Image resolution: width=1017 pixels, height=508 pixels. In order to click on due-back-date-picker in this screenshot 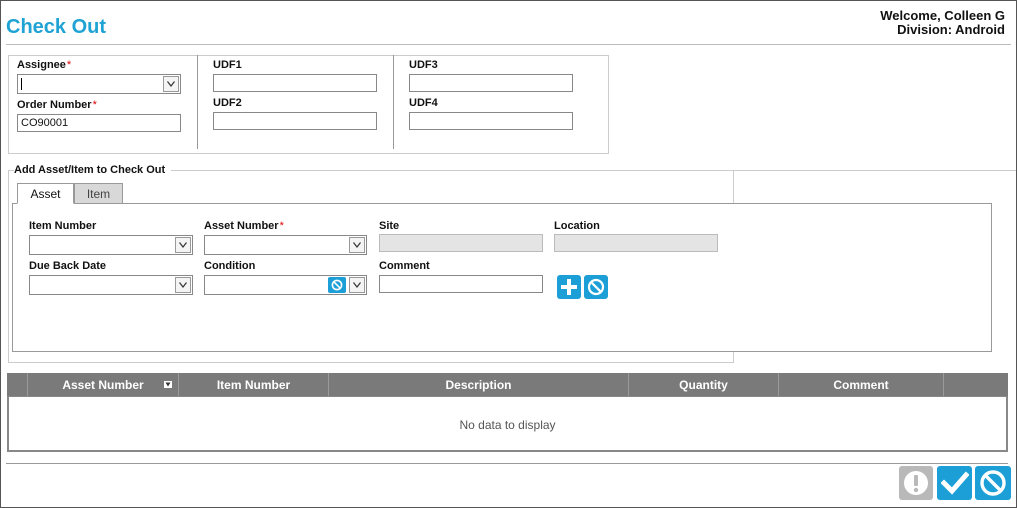, I will do `click(111, 285)`.